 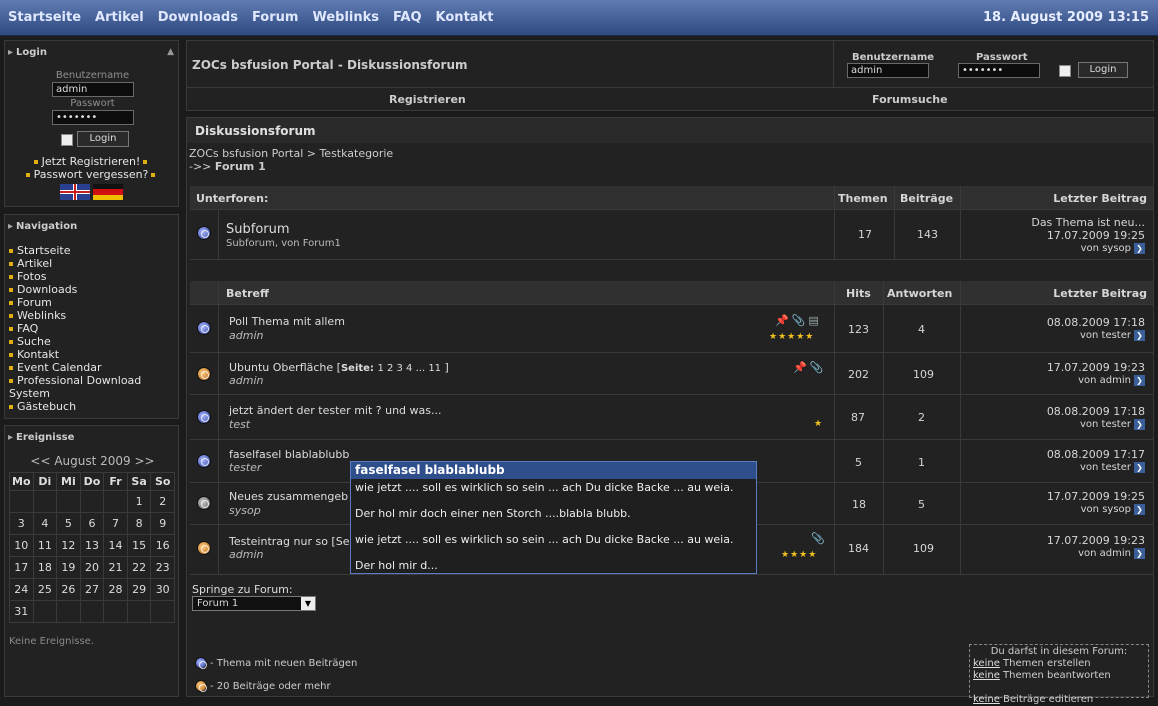 What do you see at coordinates (115, 523) in the screenshot?
I see `calendar-day: 7` at bounding box center [115, 523].